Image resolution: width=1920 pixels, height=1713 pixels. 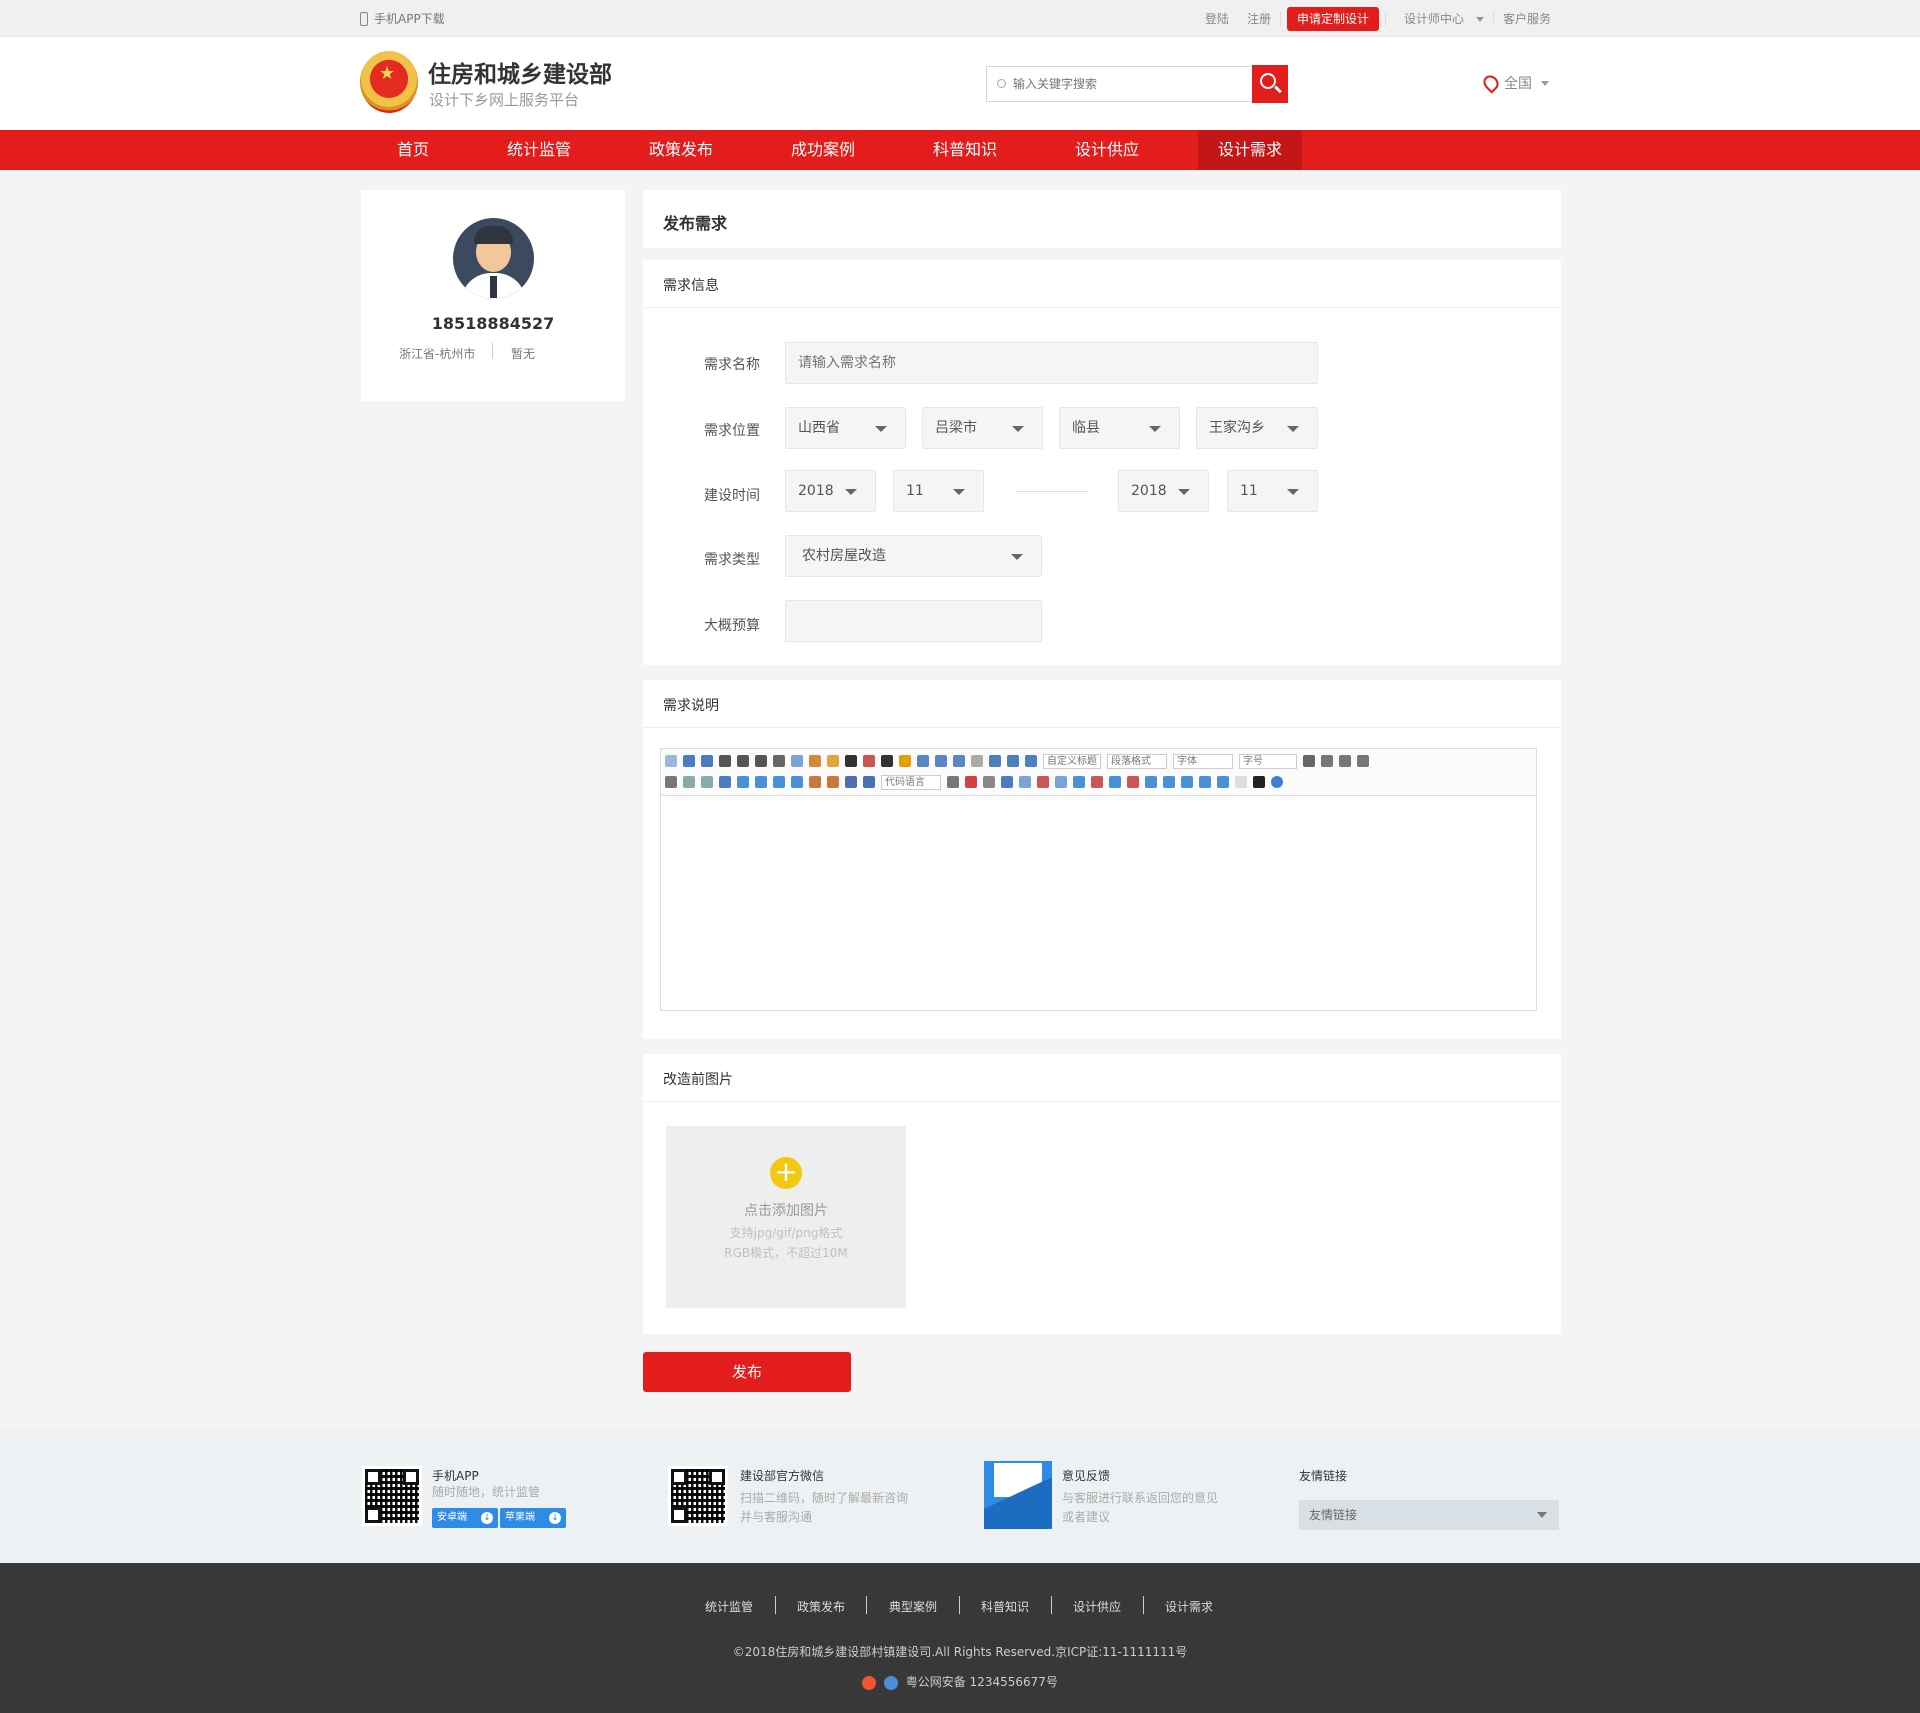 What do you see at coordinates (1257, 428) in the screenshot?
I see `town-select: 王家沟乡` at bounding box center [1257, 428].